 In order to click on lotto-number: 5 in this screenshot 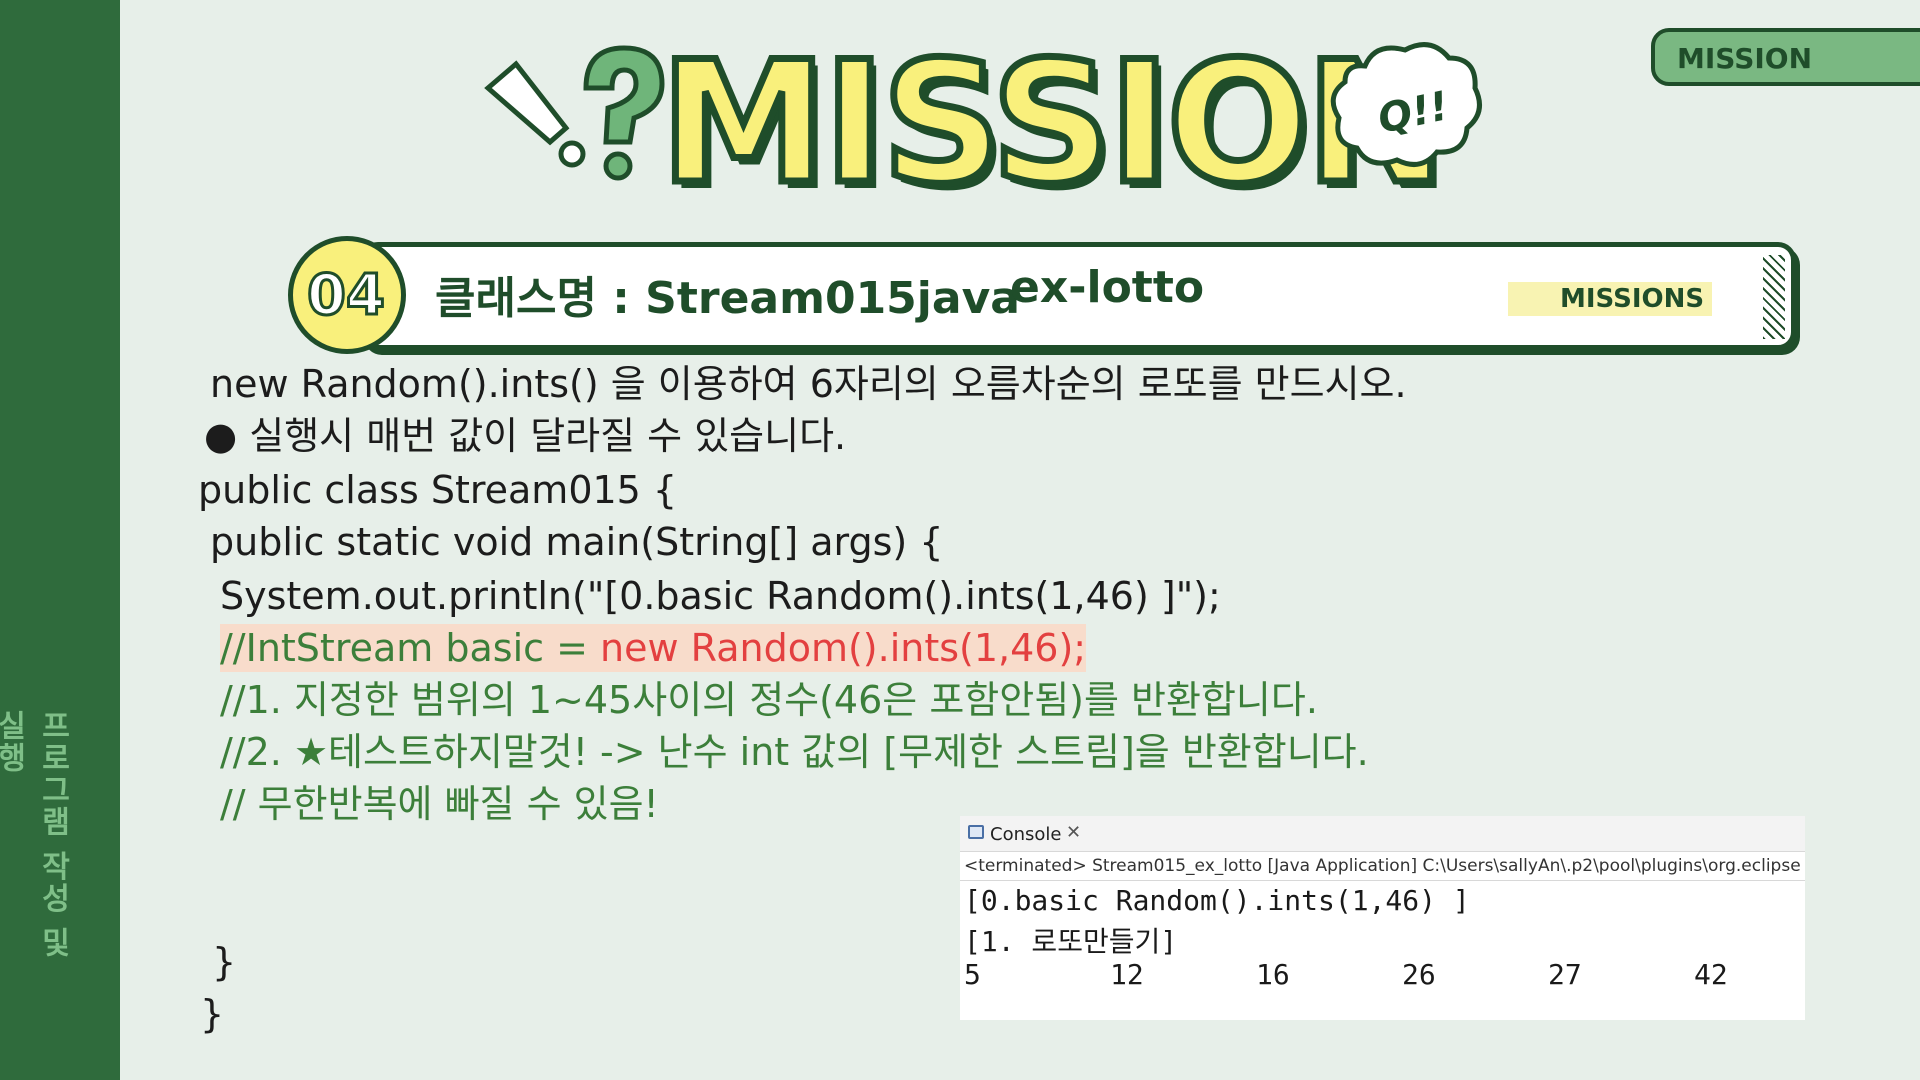, I will do `click(972, 974)`.